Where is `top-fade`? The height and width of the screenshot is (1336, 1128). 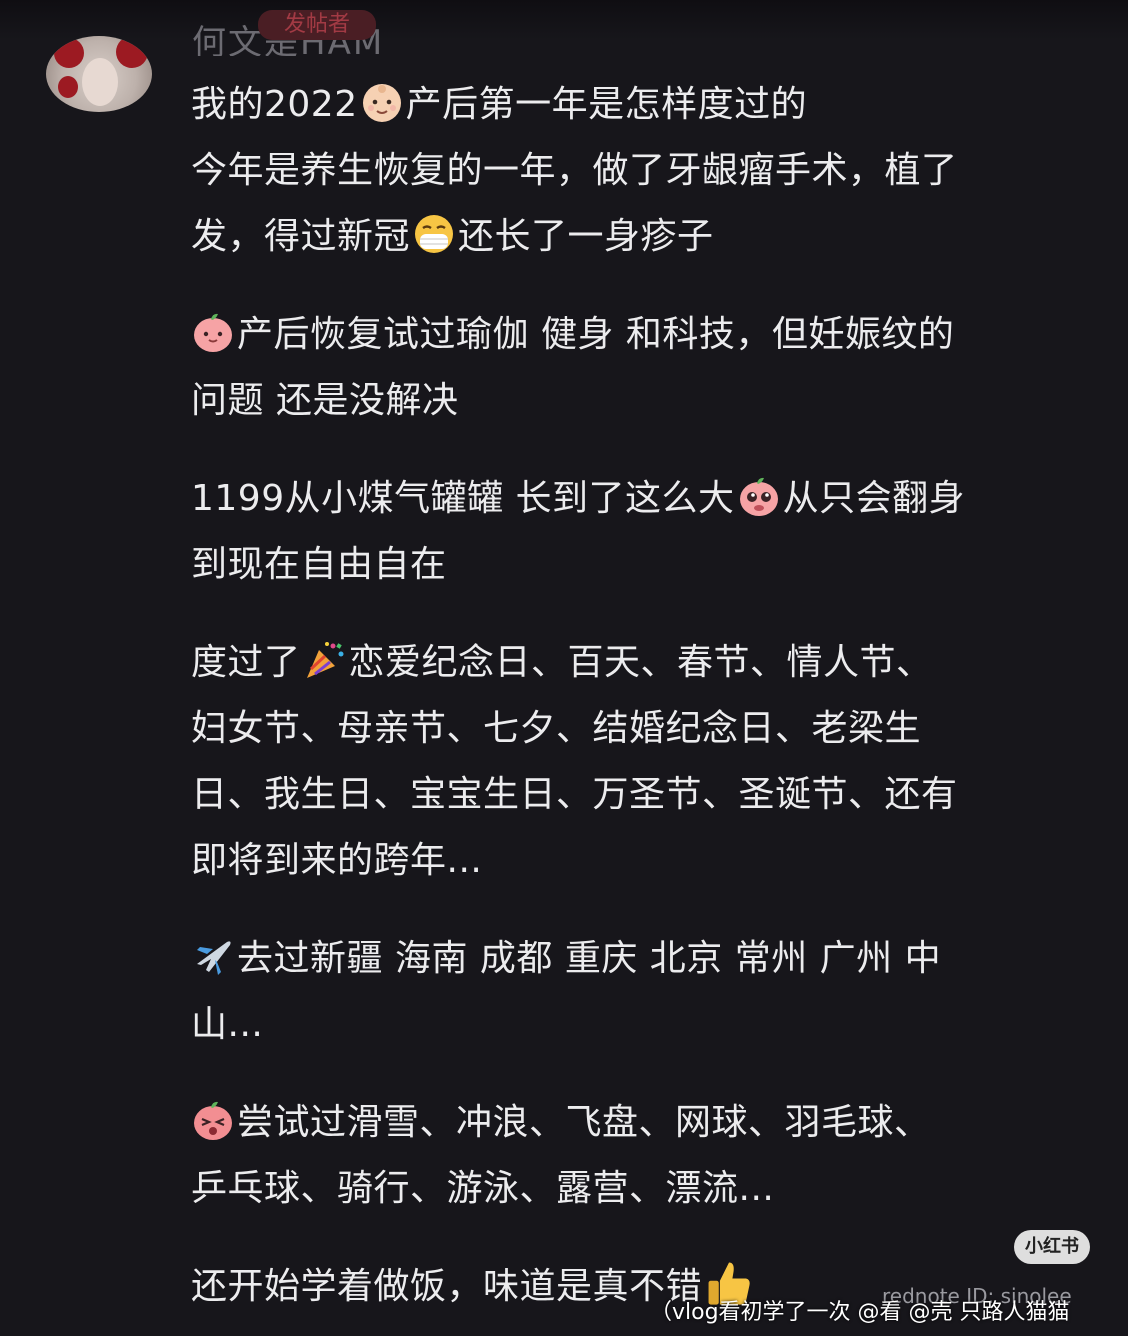 top-fade is located at coordinates (564, 20).